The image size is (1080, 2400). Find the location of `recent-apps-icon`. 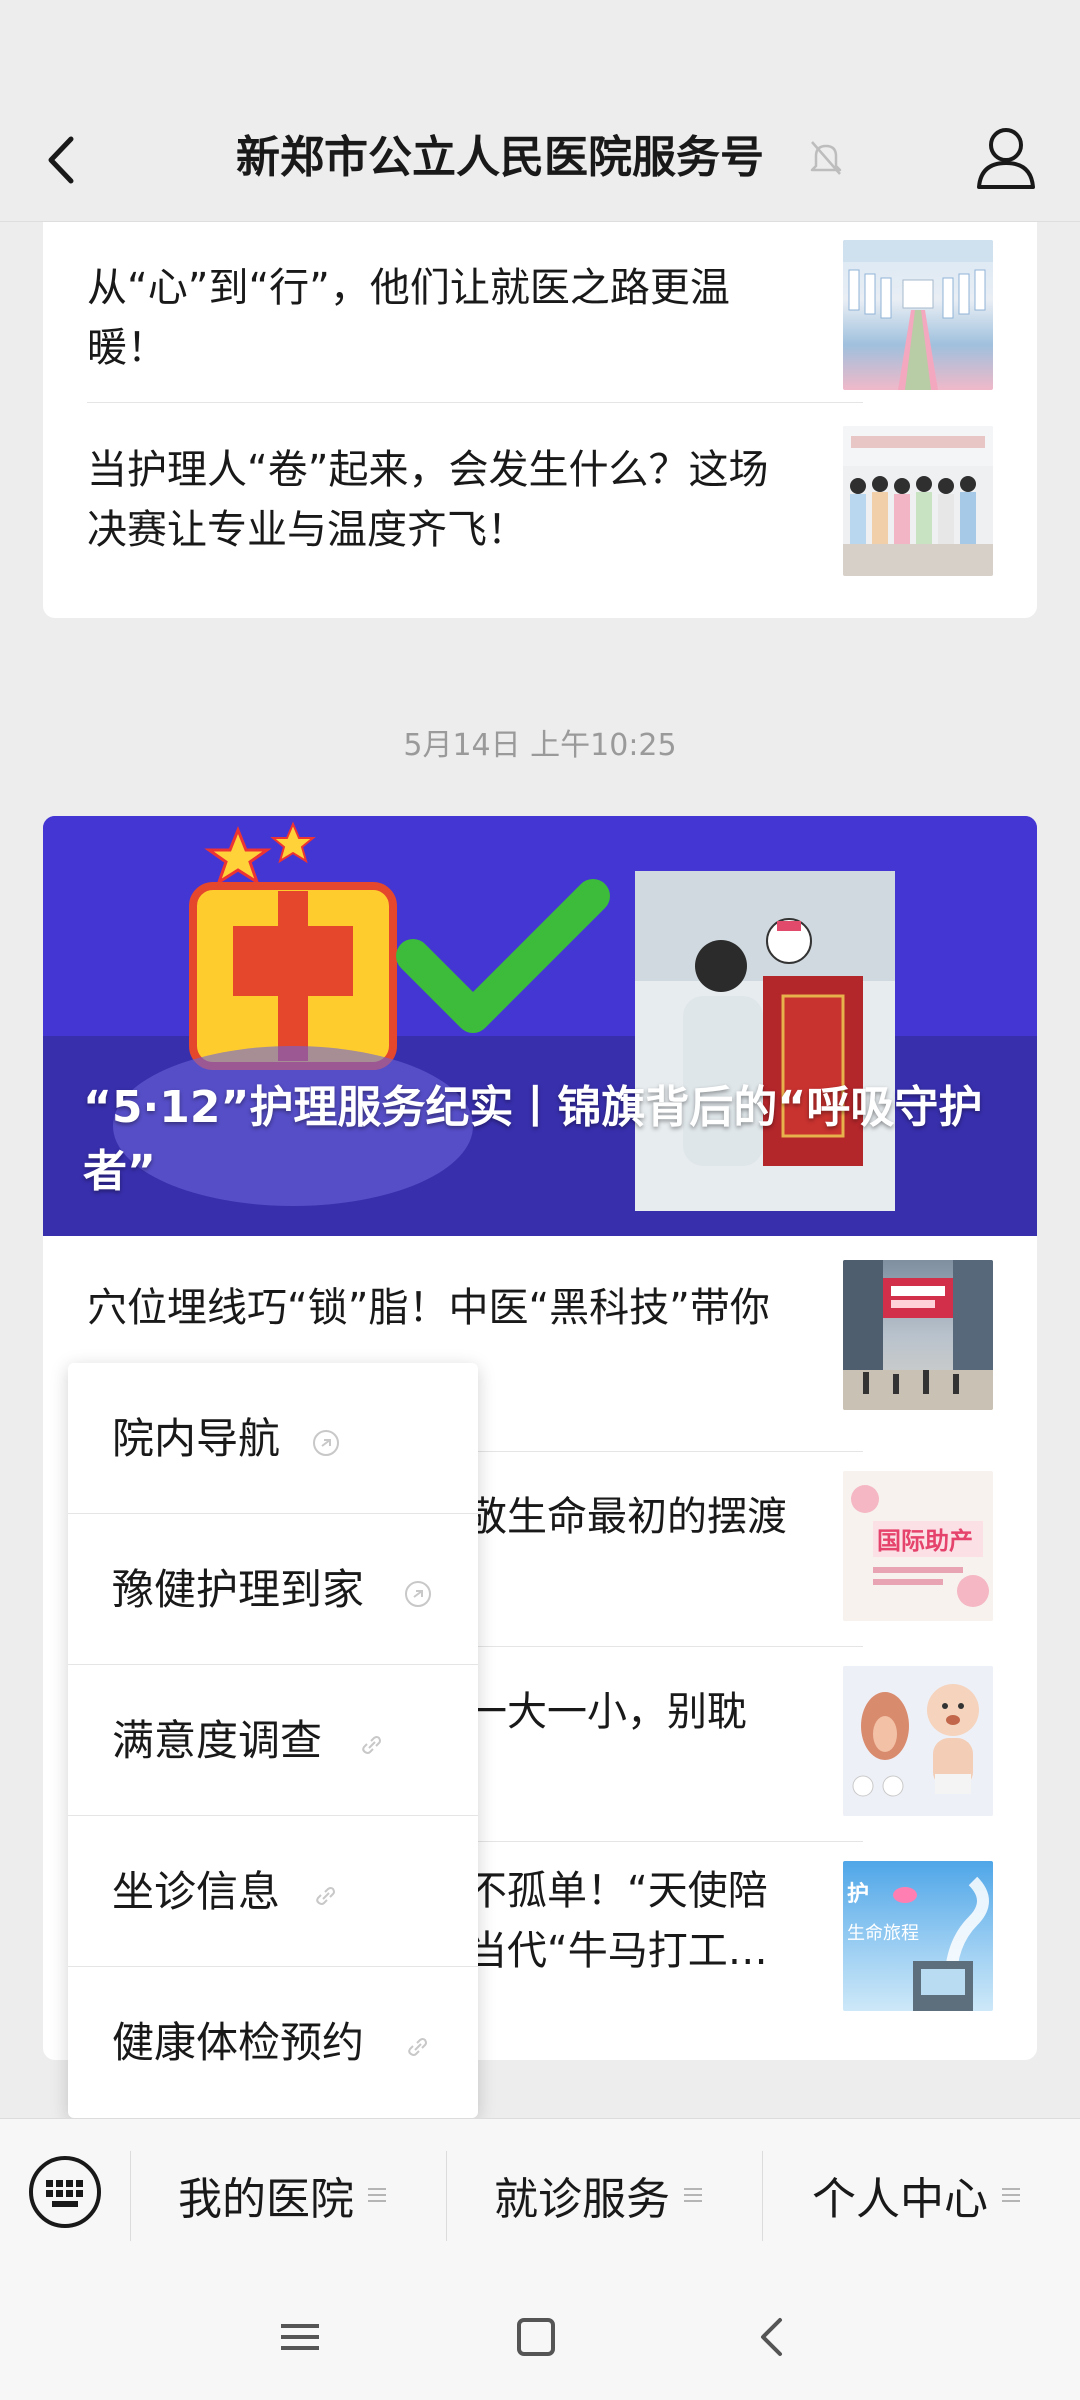

recent-apps-icon is located at coordinates (300, 2337).